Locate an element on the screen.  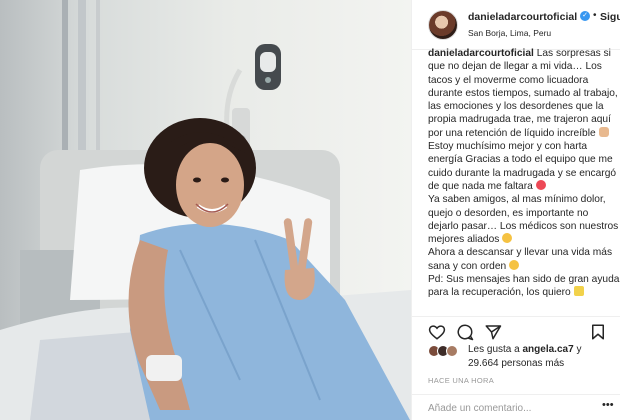
liker-username: angela.ca7 is located at coordinates (548, 349).